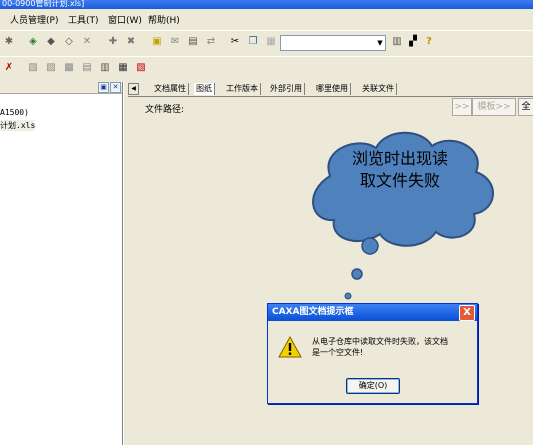 This screenshot has width=533, height=445. I want to click on move-icon: ⇄, so click(211, 42).